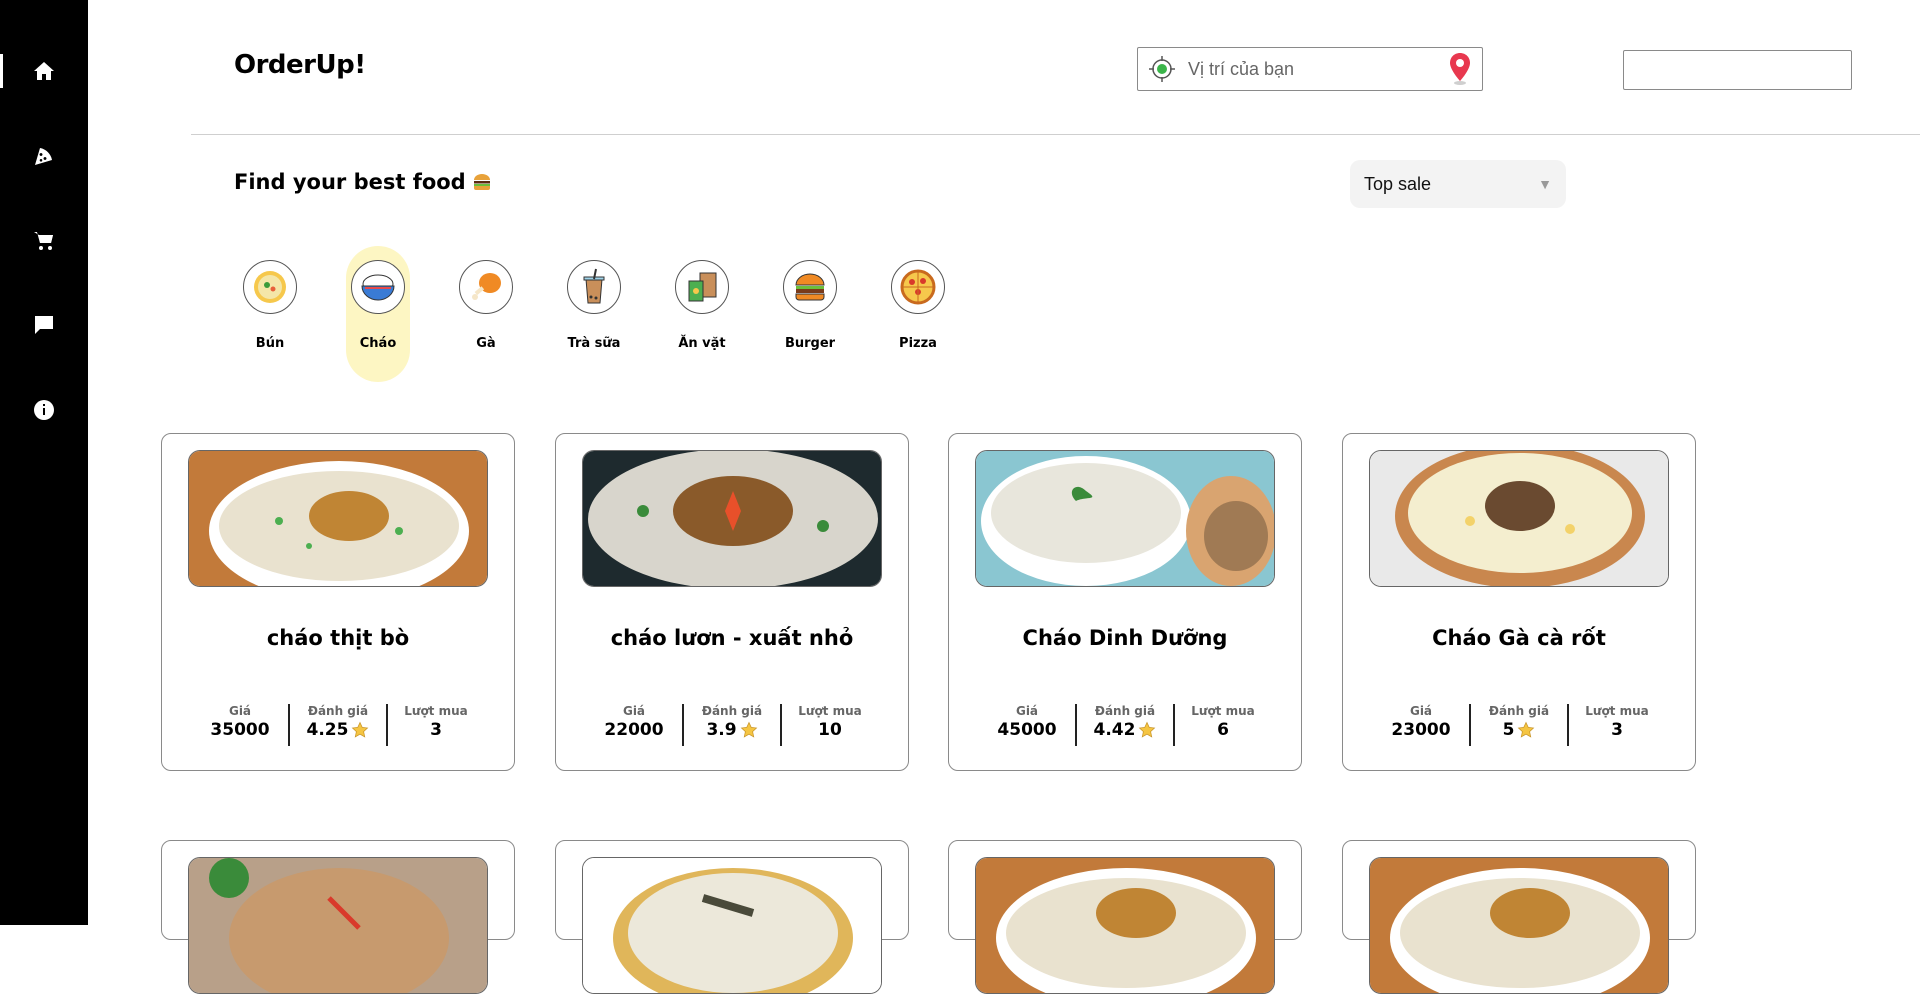 The width and height of the screenshot is (1920, 994). Describe the element at coordinates (732, 638) in the screenshot. I see `product-name: cháo lươn - xuất nhỏ` at that location.